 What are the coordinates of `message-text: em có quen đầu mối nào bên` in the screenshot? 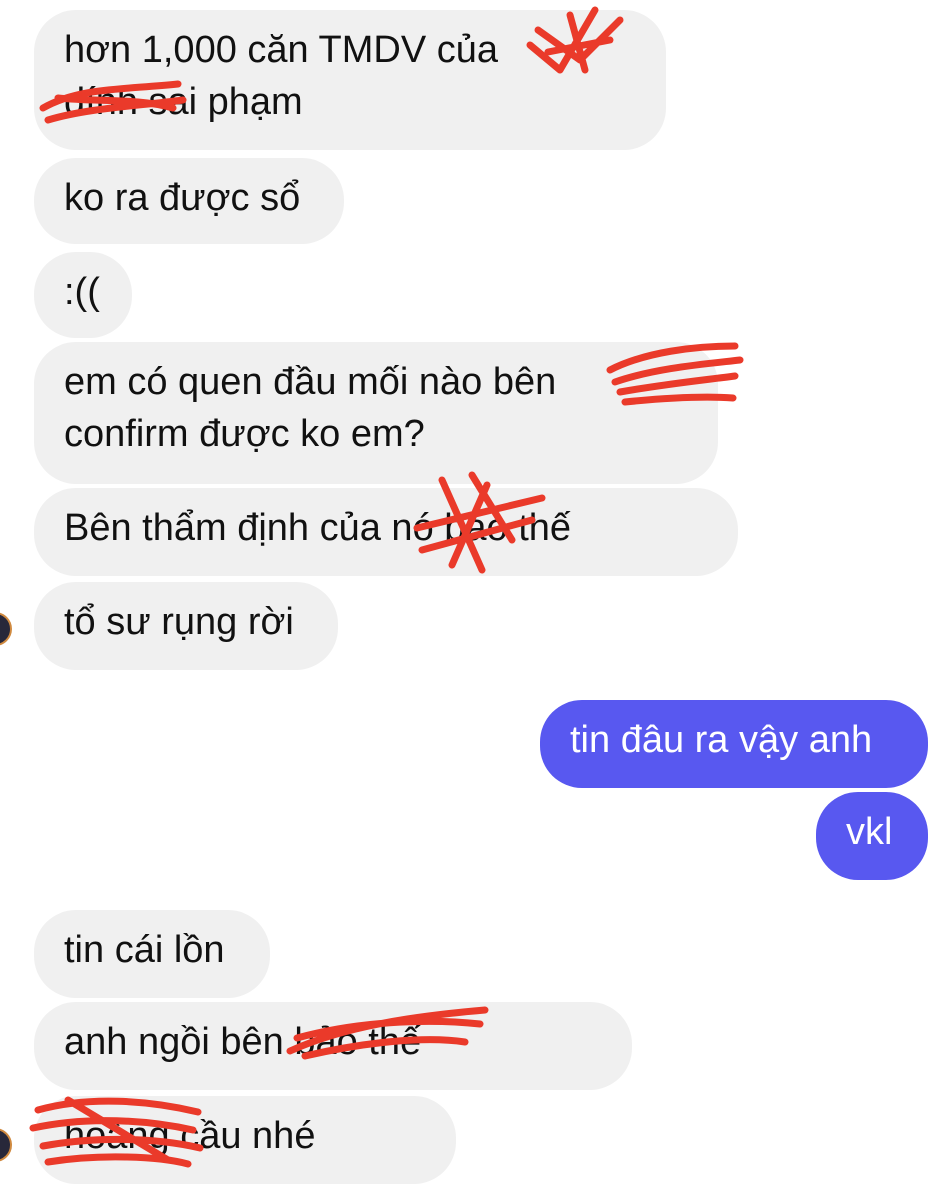 It's located at (310, 382).